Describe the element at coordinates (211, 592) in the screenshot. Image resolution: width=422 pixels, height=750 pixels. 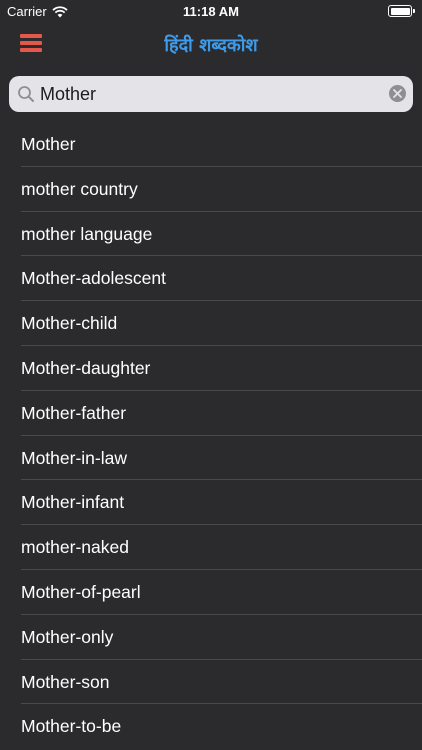
I see `list-item: Mother-of-pearl` at that location.